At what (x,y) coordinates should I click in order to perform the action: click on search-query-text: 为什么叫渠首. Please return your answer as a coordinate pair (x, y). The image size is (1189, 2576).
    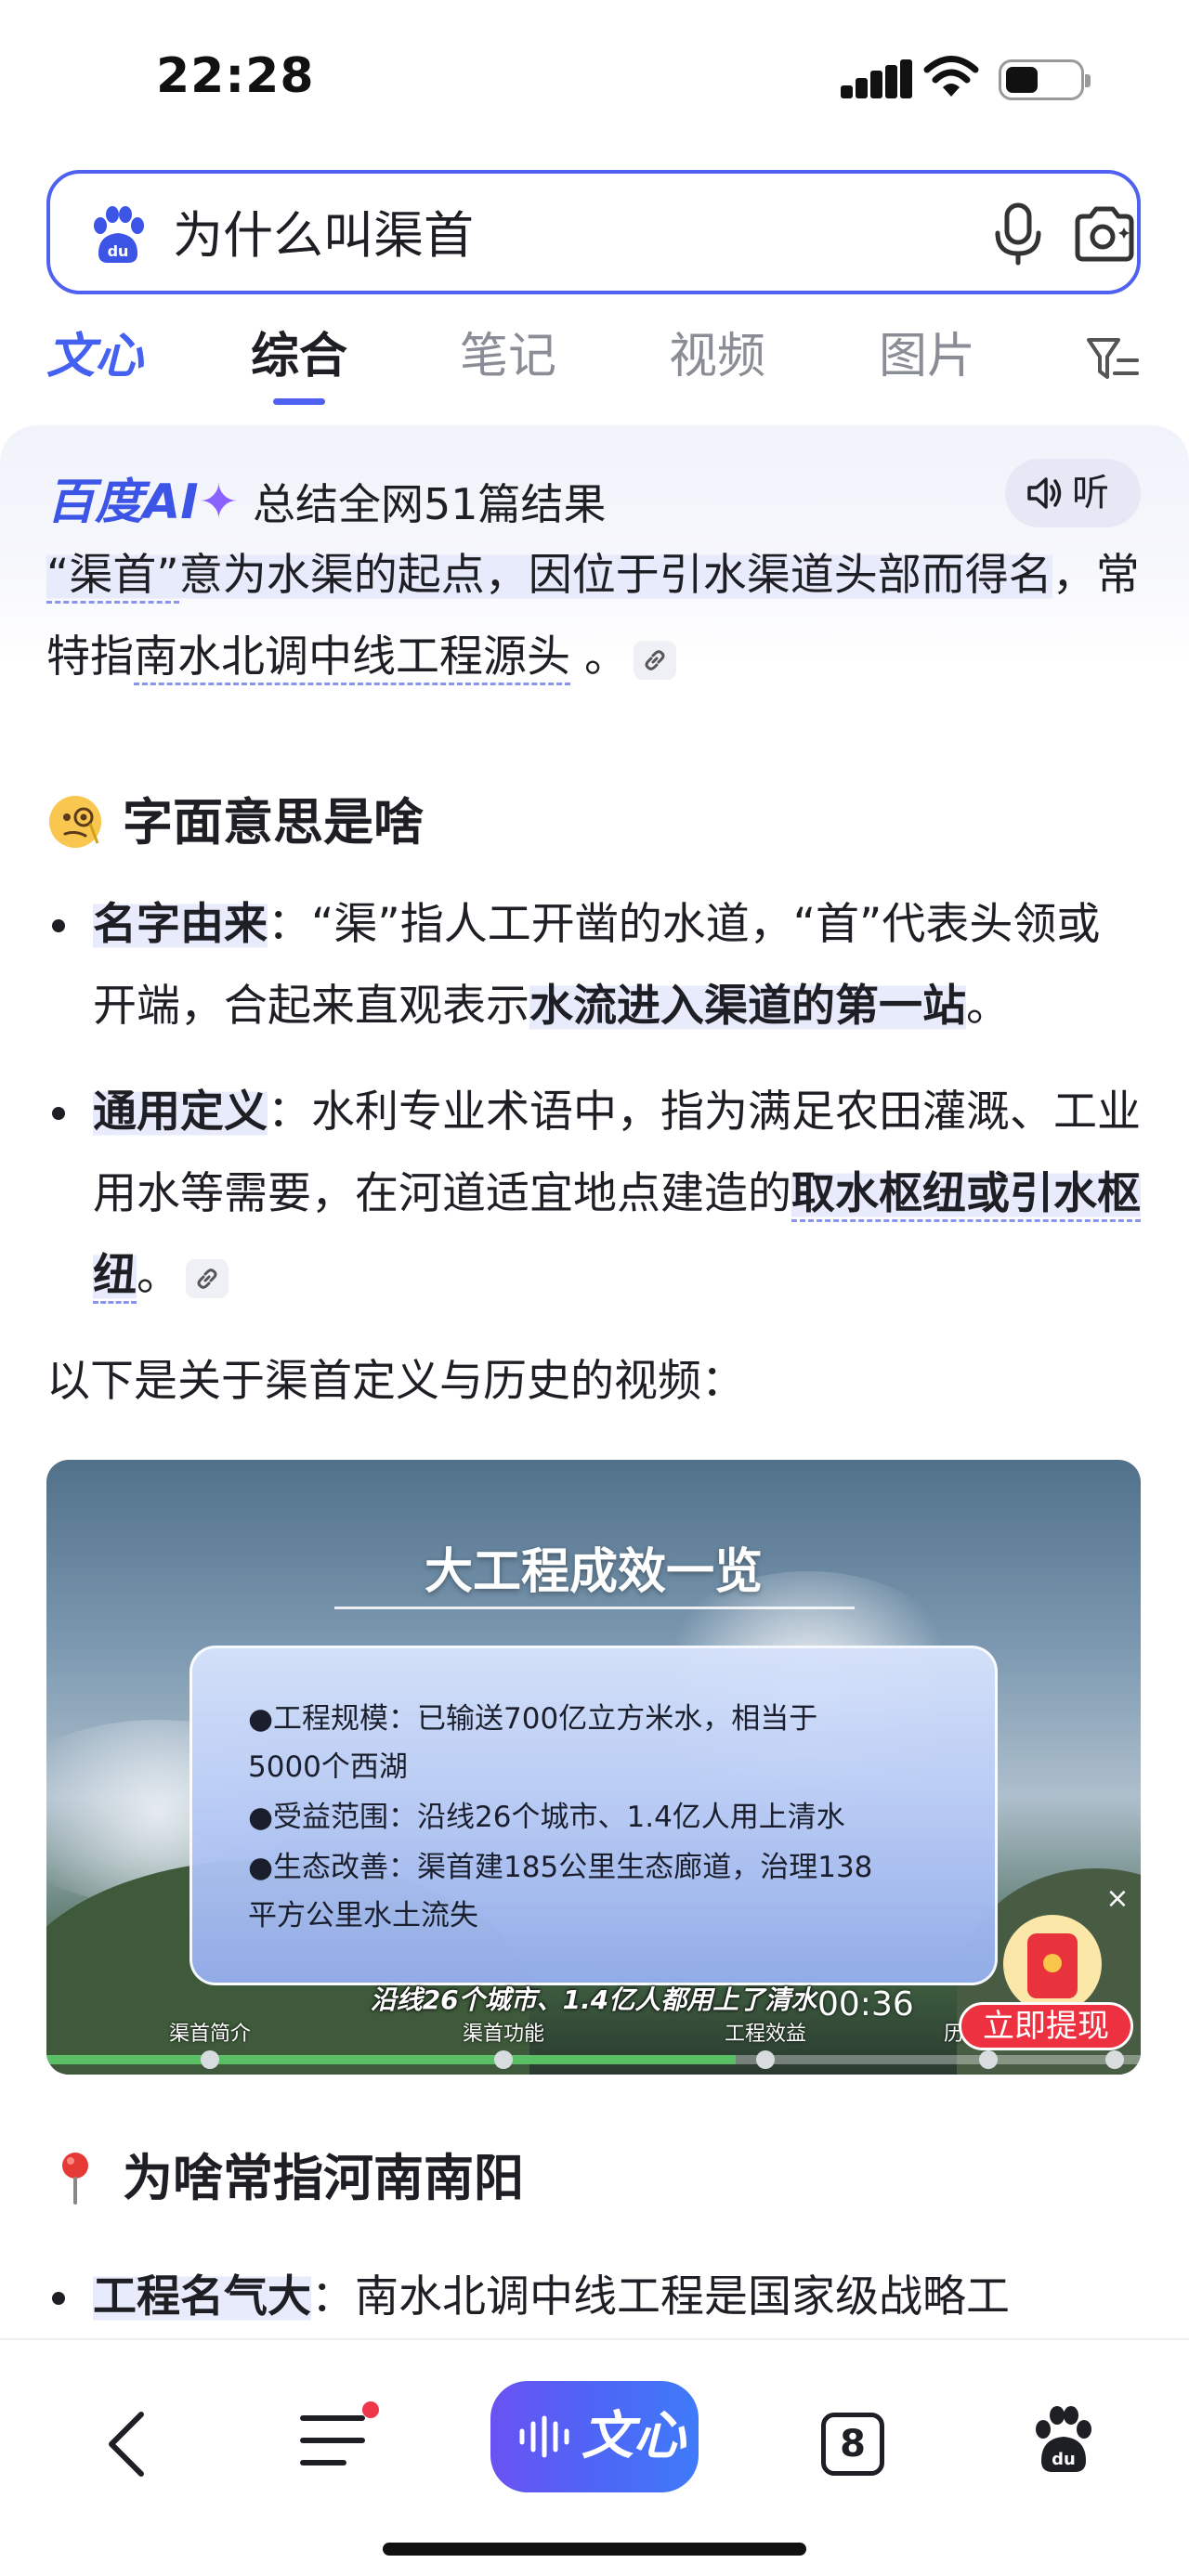
    Looking at the image, I should click on (323, 236).